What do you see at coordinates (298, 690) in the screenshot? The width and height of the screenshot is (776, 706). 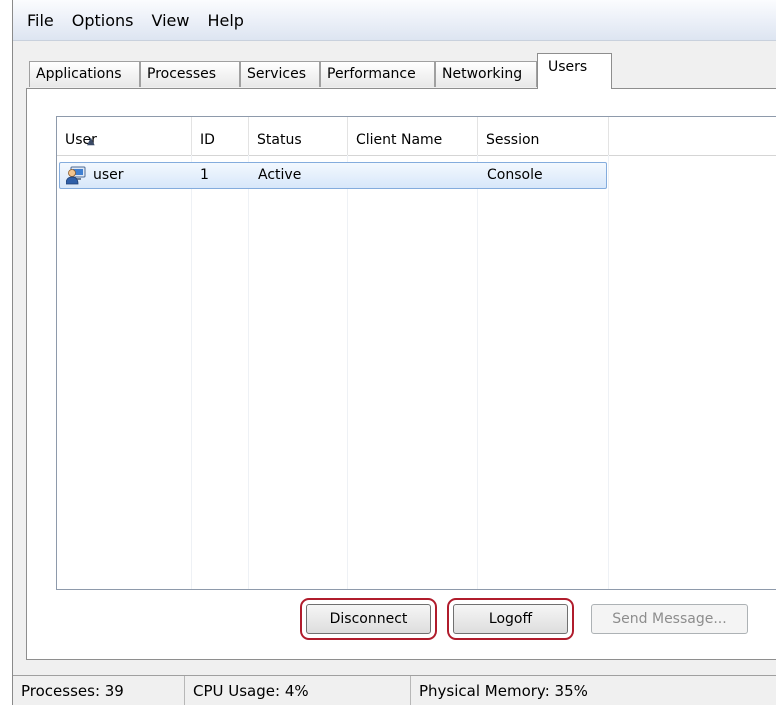 I see `status-cpu: CPU Usage: 4%` at bounding box center [298, 690].